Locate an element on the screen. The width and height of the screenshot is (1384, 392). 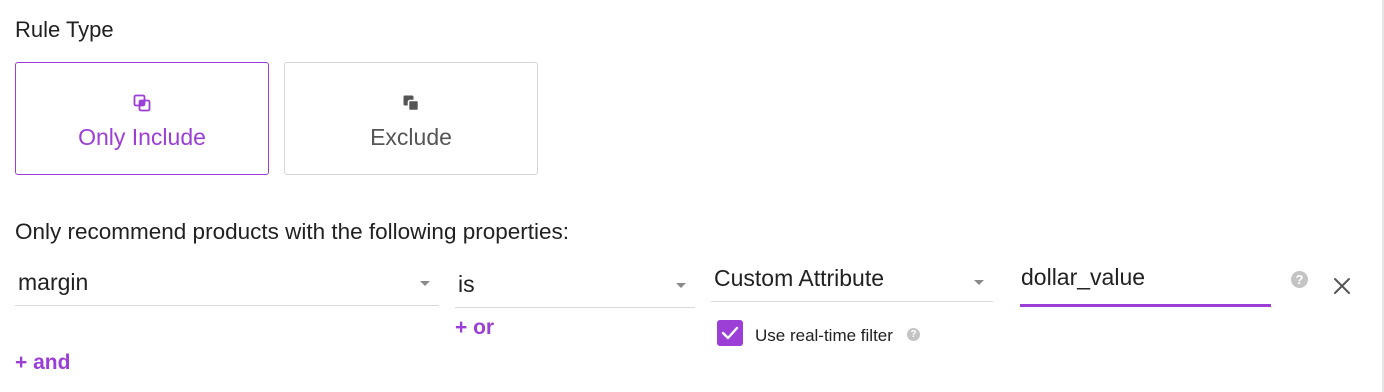
realtime-filter-label: Use real-time filter is located at coordinates (824, 335).